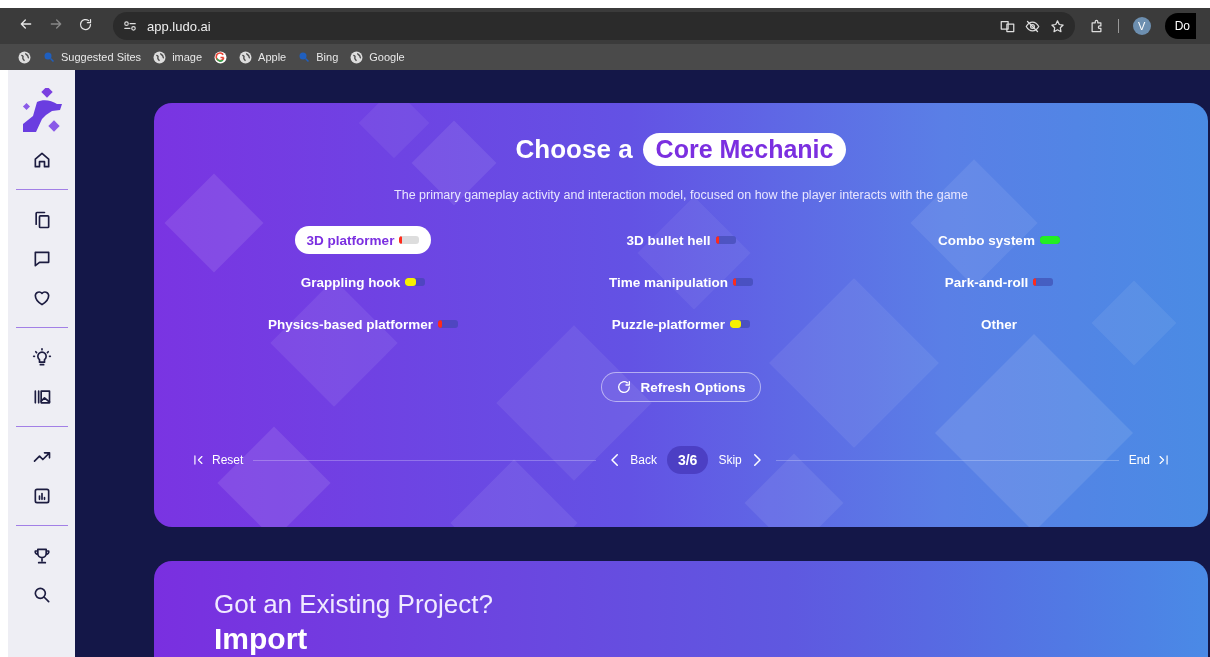 This screenshot has width=1210, height=657. What do you see at coordinates (178, 57) in the screenshot?
I see `bookmark: image` at bounding box center [178, 57].